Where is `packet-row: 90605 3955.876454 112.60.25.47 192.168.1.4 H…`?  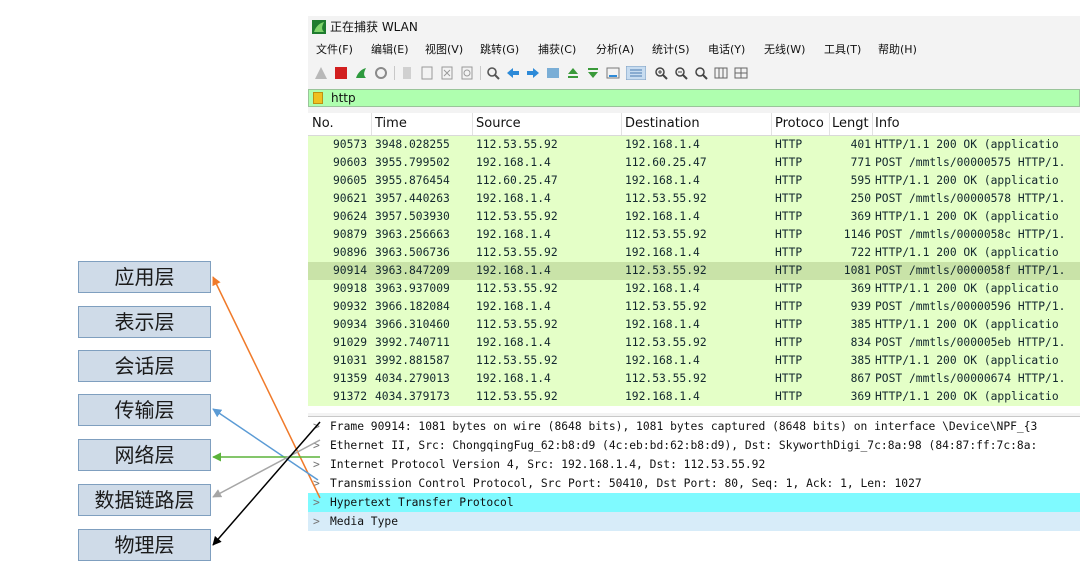 packet-row: 90605 3955.876454 112.60.25.47 192.168.1.4 H… is located at coordinates (694, 181).